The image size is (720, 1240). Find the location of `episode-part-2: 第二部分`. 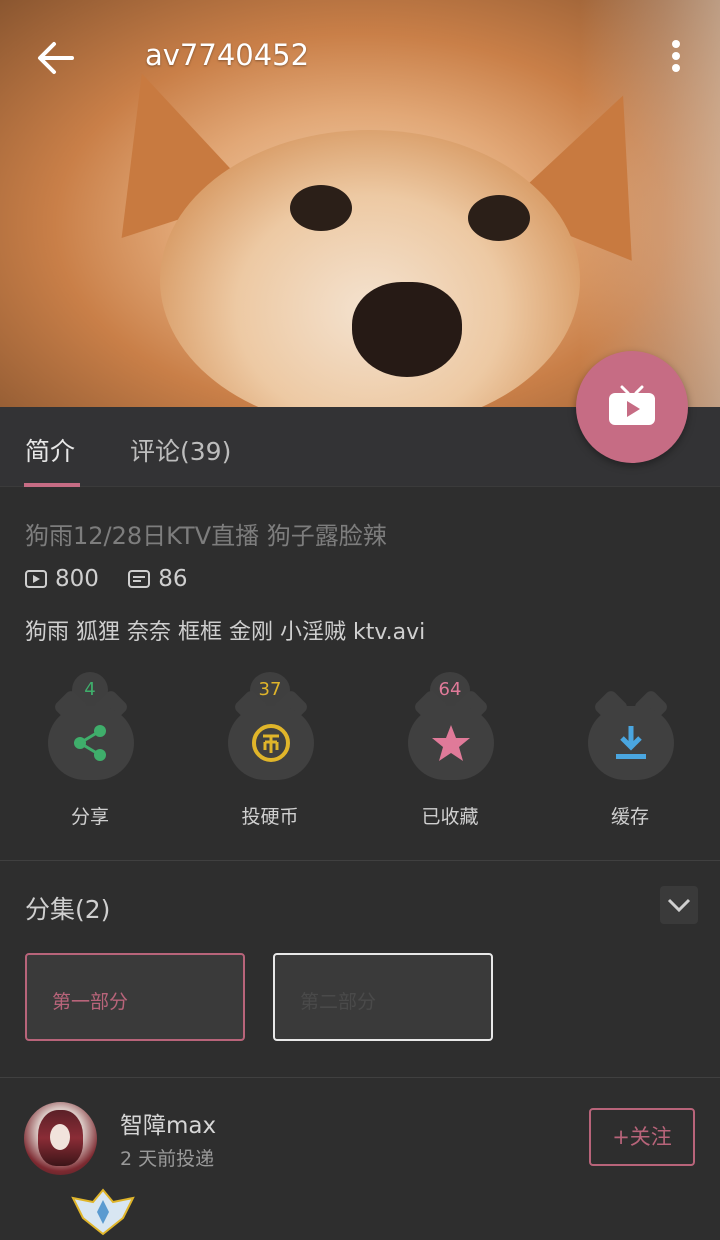

episode-part-2: 第二部分 is located at coordinates (383, 997).